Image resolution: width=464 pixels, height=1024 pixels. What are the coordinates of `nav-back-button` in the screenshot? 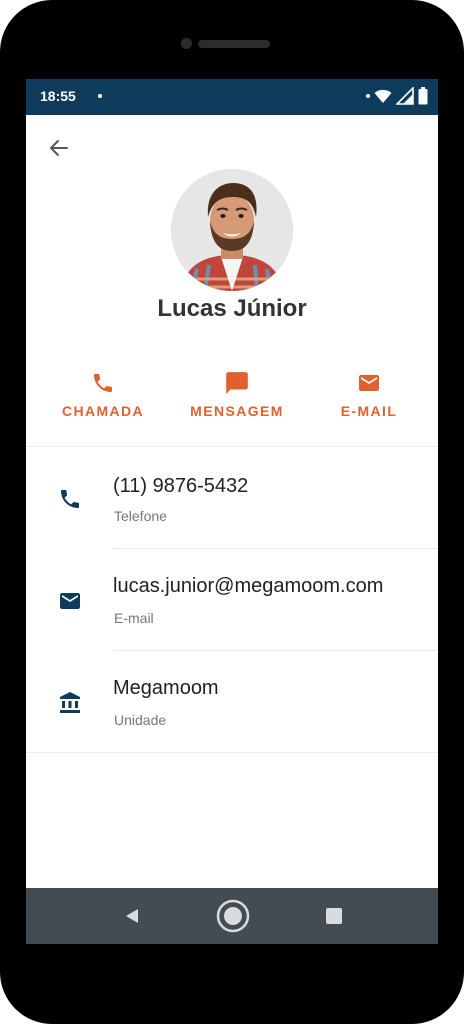 It's located at (132, 916).